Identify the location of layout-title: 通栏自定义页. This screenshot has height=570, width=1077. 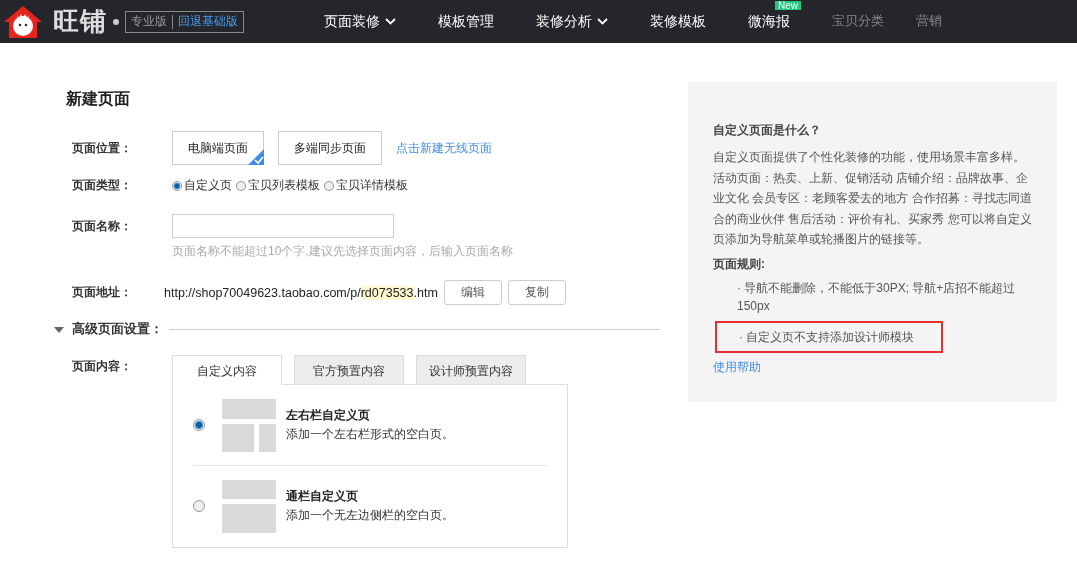
(322, 496).